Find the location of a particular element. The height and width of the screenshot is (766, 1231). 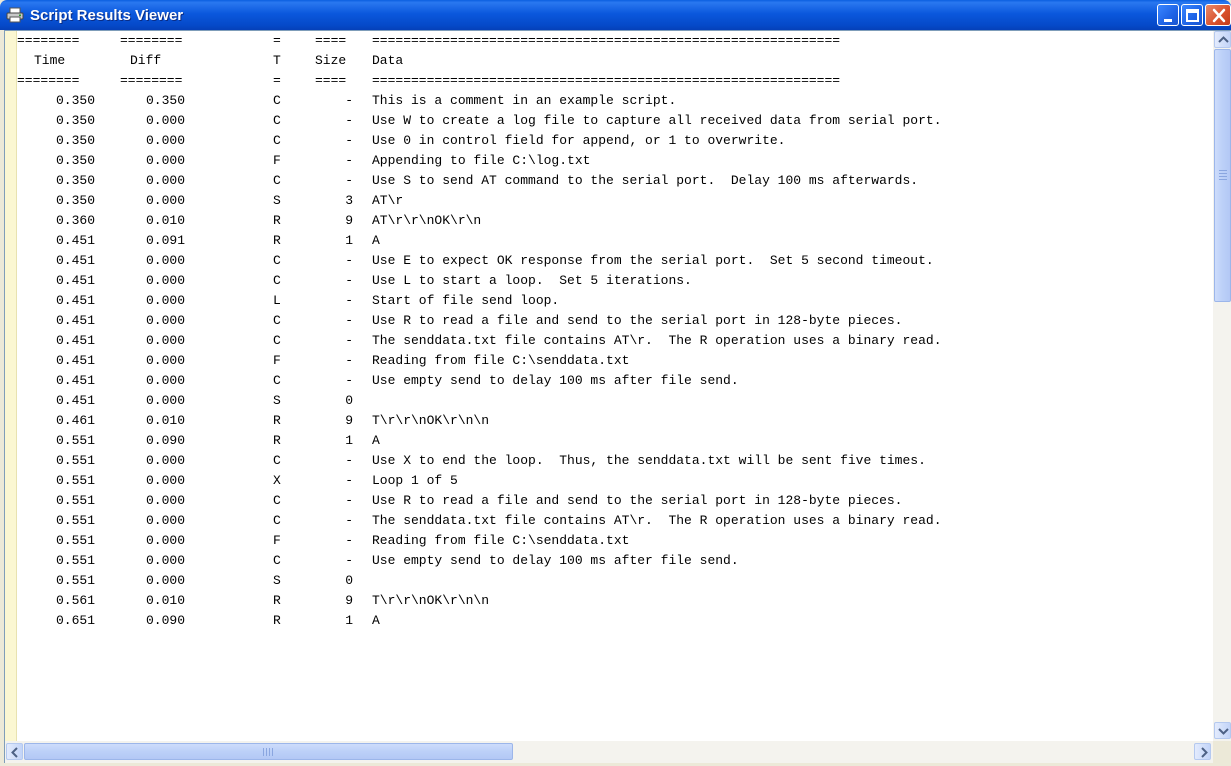

chevron-right-icon is located at coordinates (1204, 752).